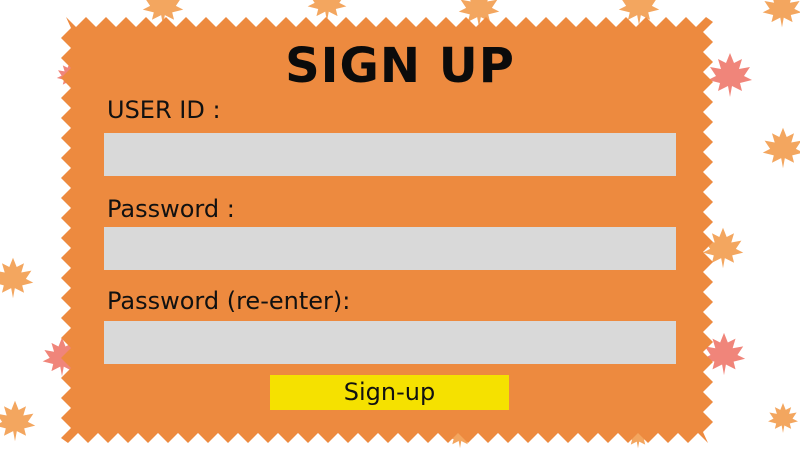  What do you see at coordinates (390, 248) in the screenshot?
I see `password-input` at bounding box center [390, 248].